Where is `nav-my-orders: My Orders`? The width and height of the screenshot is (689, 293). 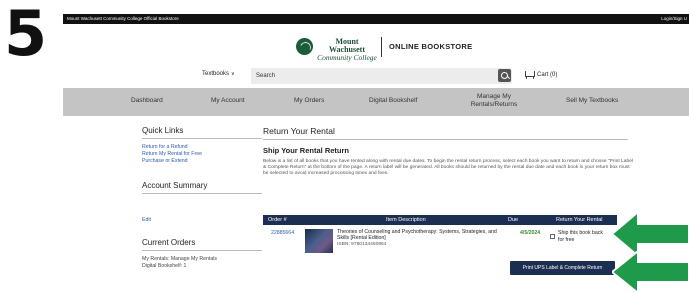
nav-my-orders: My Orders is located at coordinates (309, 100).